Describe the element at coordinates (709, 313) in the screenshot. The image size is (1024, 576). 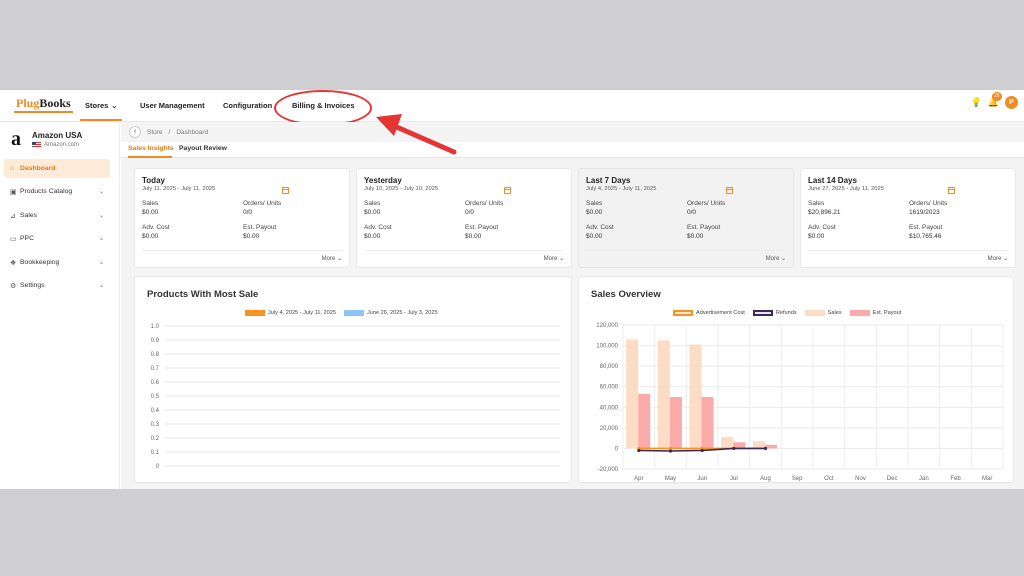
I see `legend-item: Advertisement Cost` at that location.